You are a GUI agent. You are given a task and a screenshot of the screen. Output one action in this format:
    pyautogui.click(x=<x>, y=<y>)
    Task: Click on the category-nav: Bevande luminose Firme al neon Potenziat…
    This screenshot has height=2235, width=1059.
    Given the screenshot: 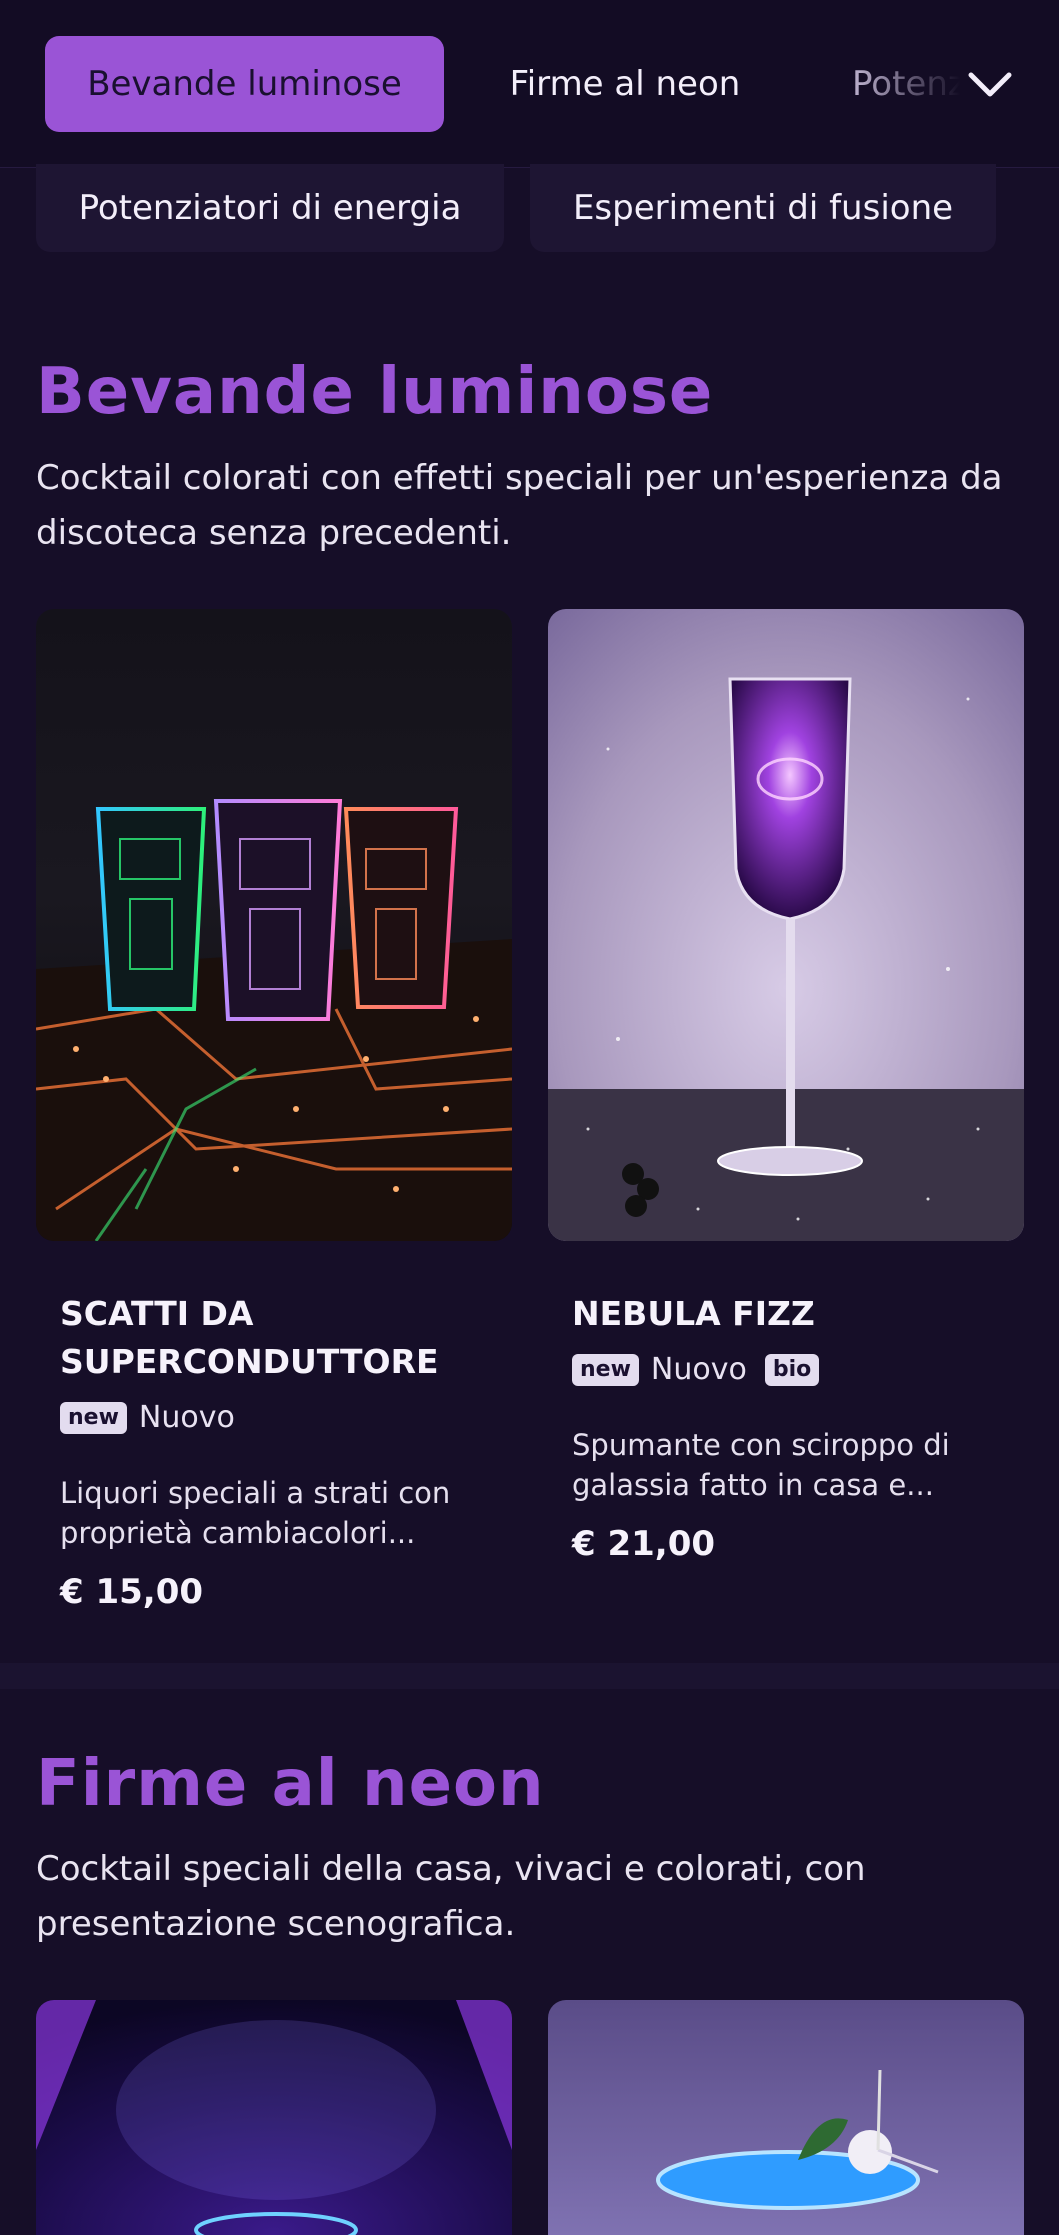 What is the action you would take?
    pyautogui.click(x=529, y=84)
    